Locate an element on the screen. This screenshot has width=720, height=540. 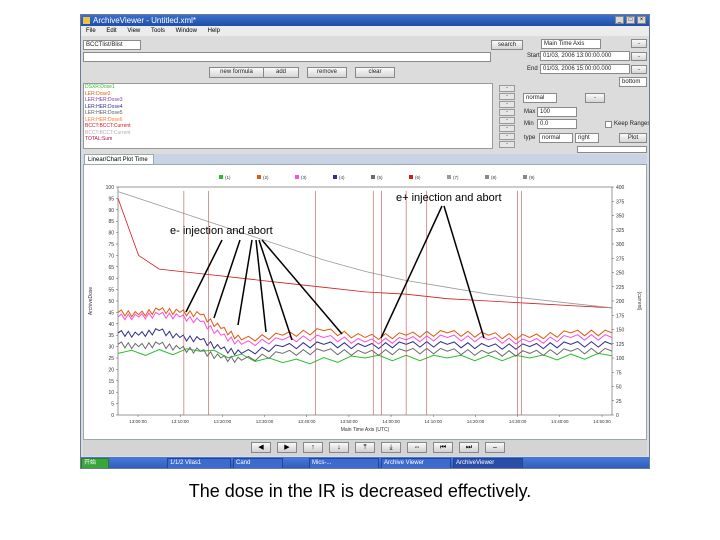
menu-bar: File Edit View Tools Window Help is located at coordinates (365, 31).